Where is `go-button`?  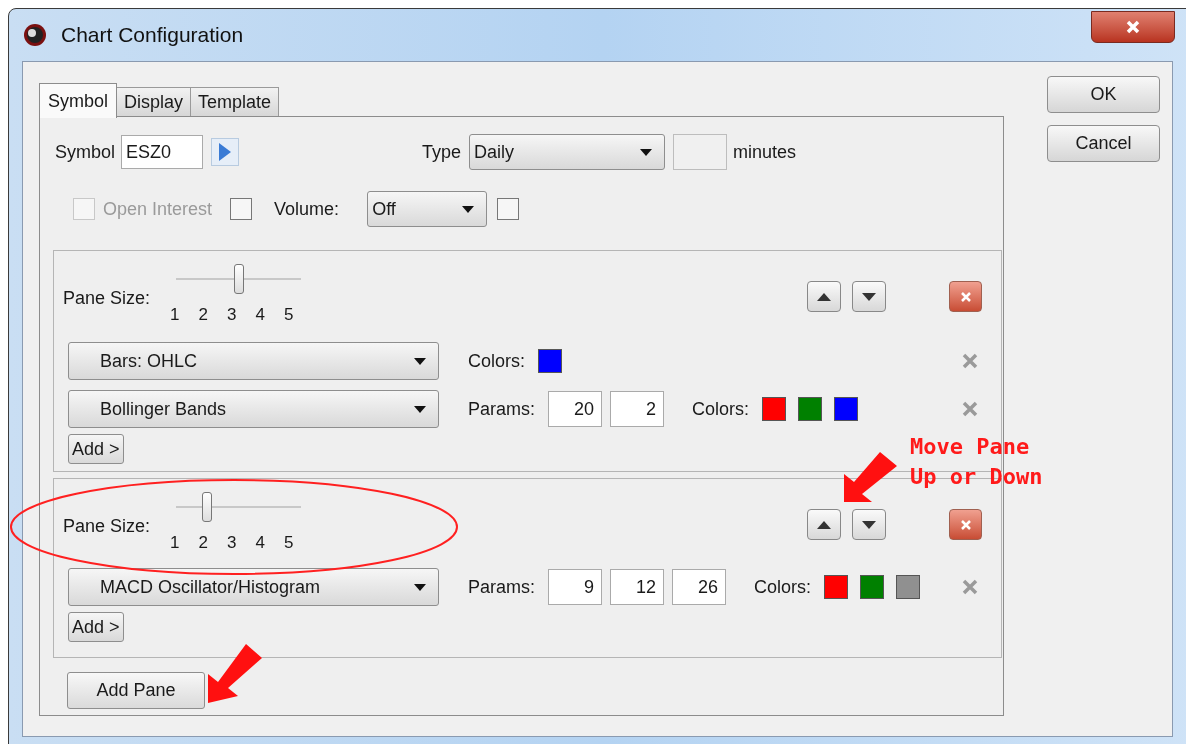
go-button is located at coordinates (225, 152).